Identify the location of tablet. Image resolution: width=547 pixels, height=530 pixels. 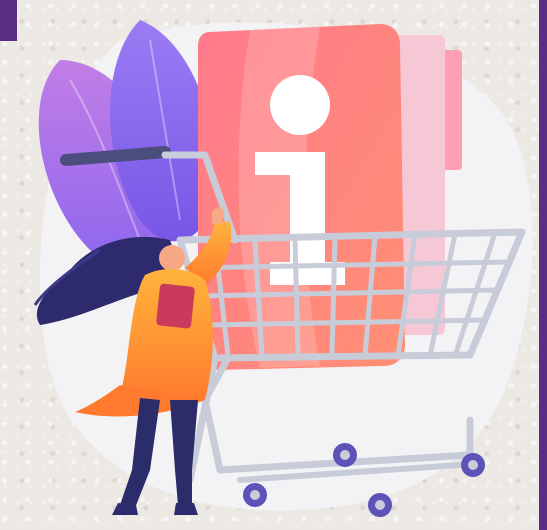
(175, 306).